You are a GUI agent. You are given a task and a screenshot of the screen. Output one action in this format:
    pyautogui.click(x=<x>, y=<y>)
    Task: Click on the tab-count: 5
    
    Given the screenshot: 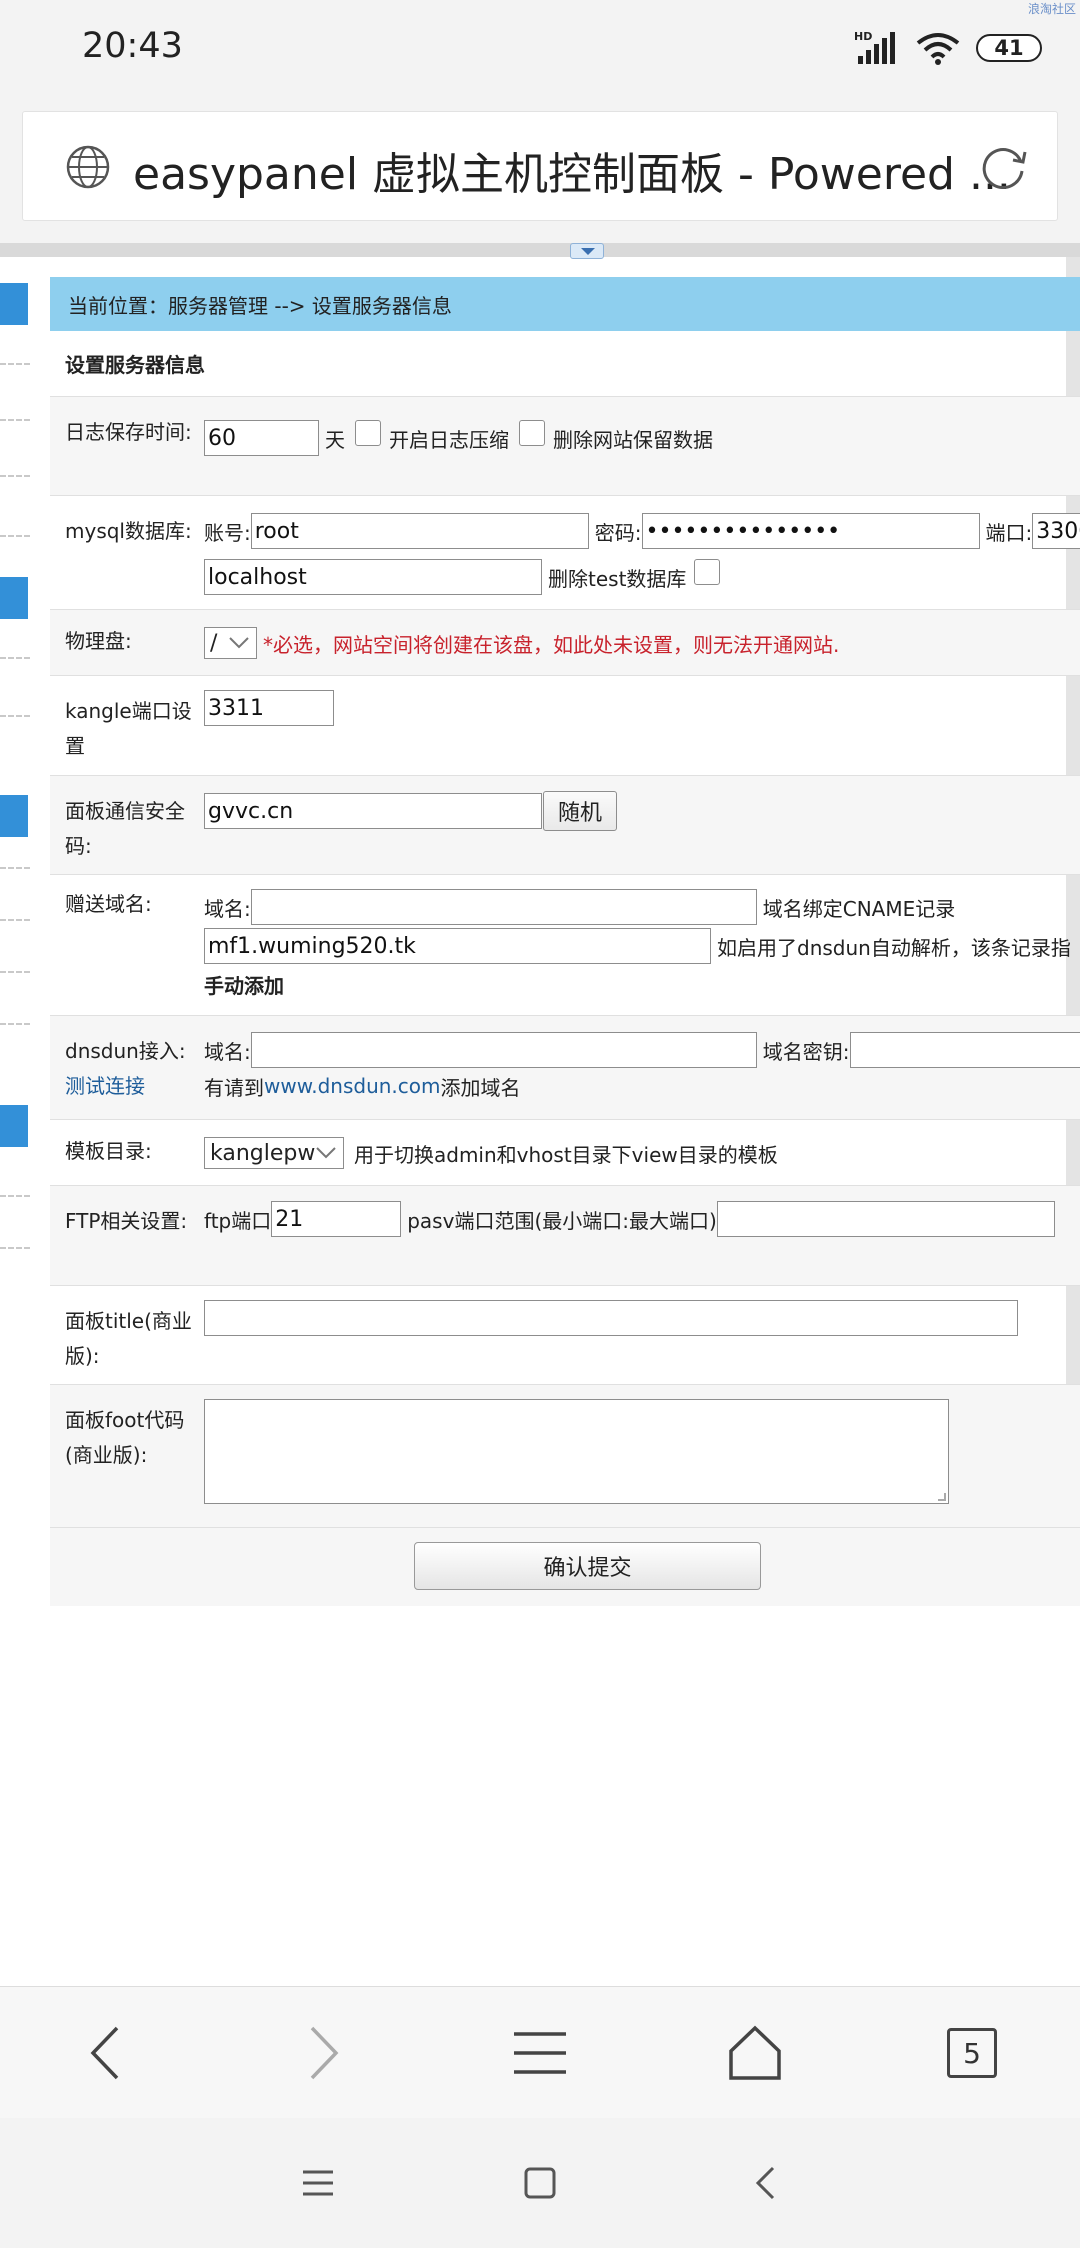 What is the action you would take?
    pyautogui.click(x=972, y=2053)
    